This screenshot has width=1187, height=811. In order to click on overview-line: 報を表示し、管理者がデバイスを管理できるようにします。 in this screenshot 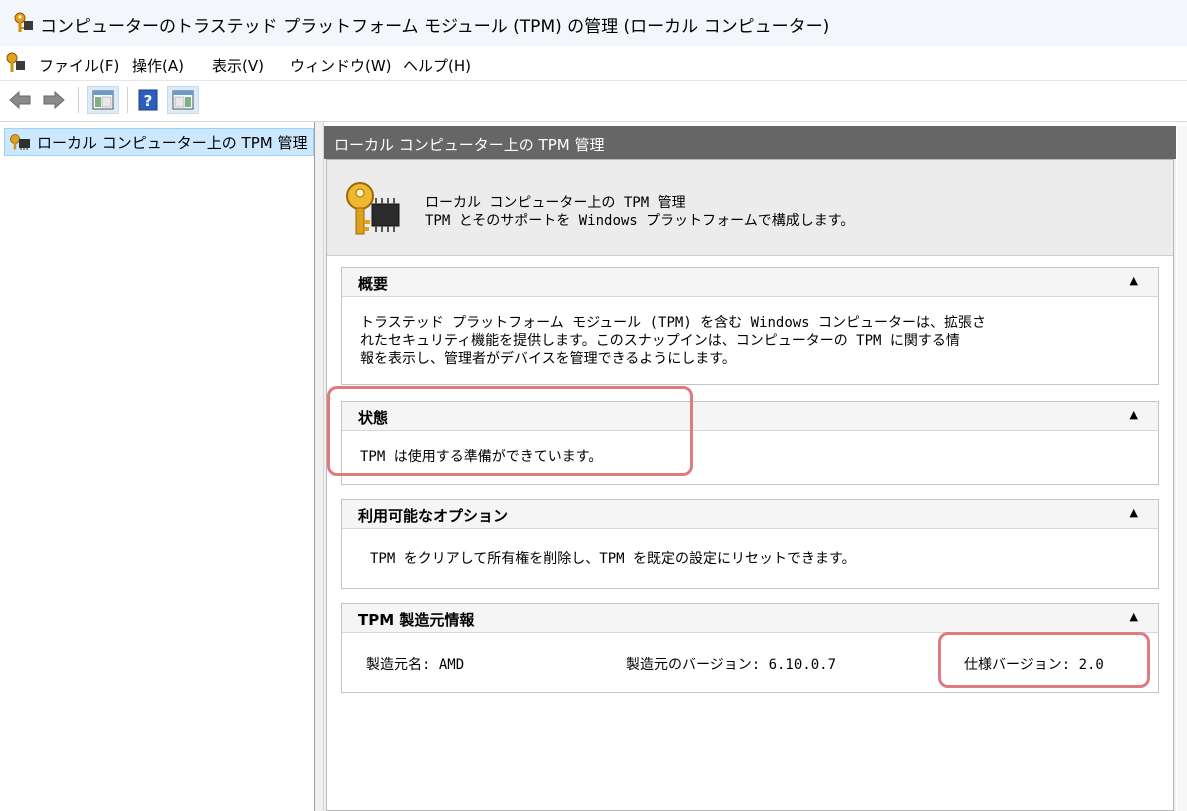, I will do `click(548, 359)`.